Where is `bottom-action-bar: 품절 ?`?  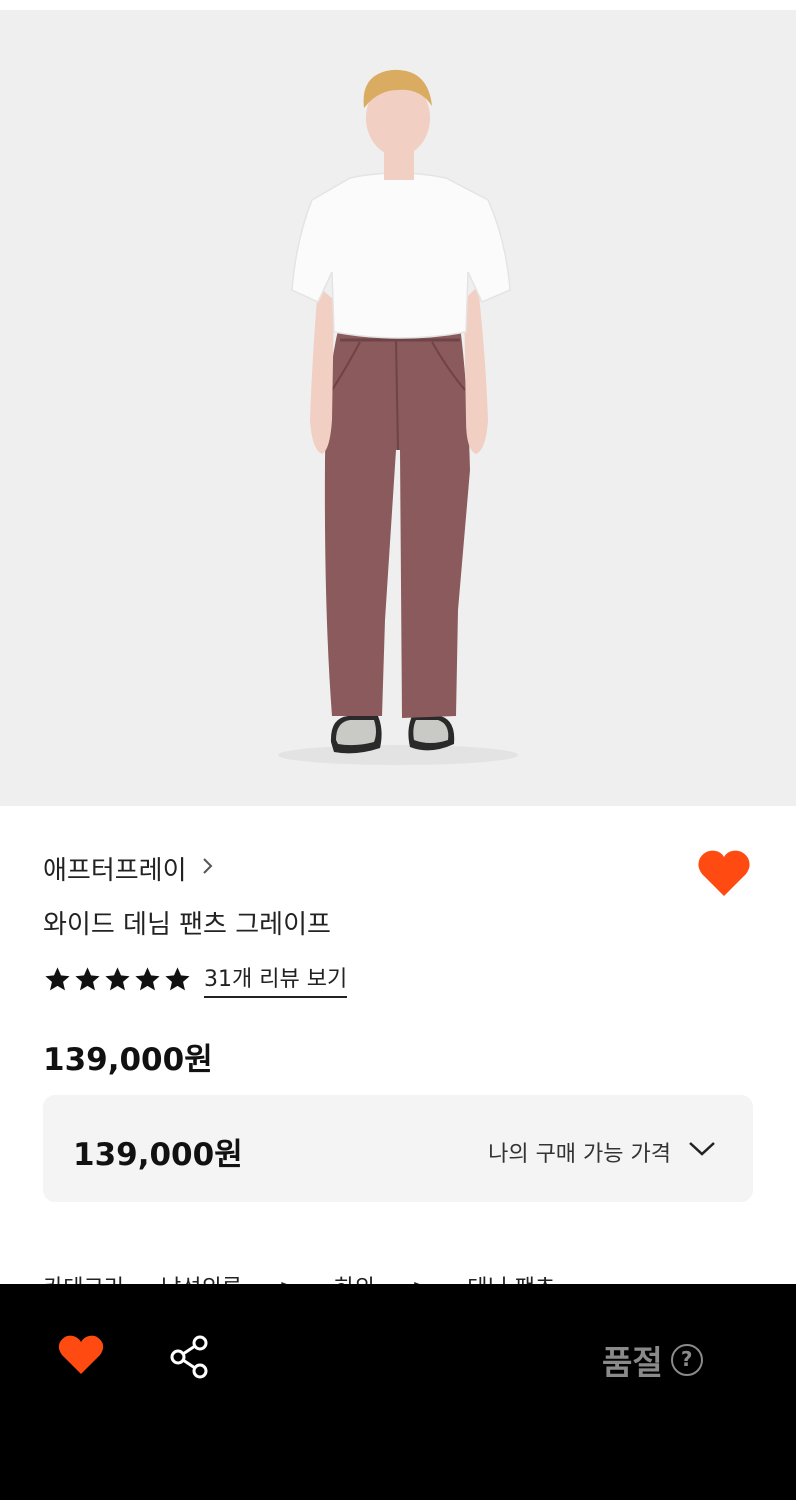 bottom-action-bar: 품절 ? is located at coordinates (398, 1392).